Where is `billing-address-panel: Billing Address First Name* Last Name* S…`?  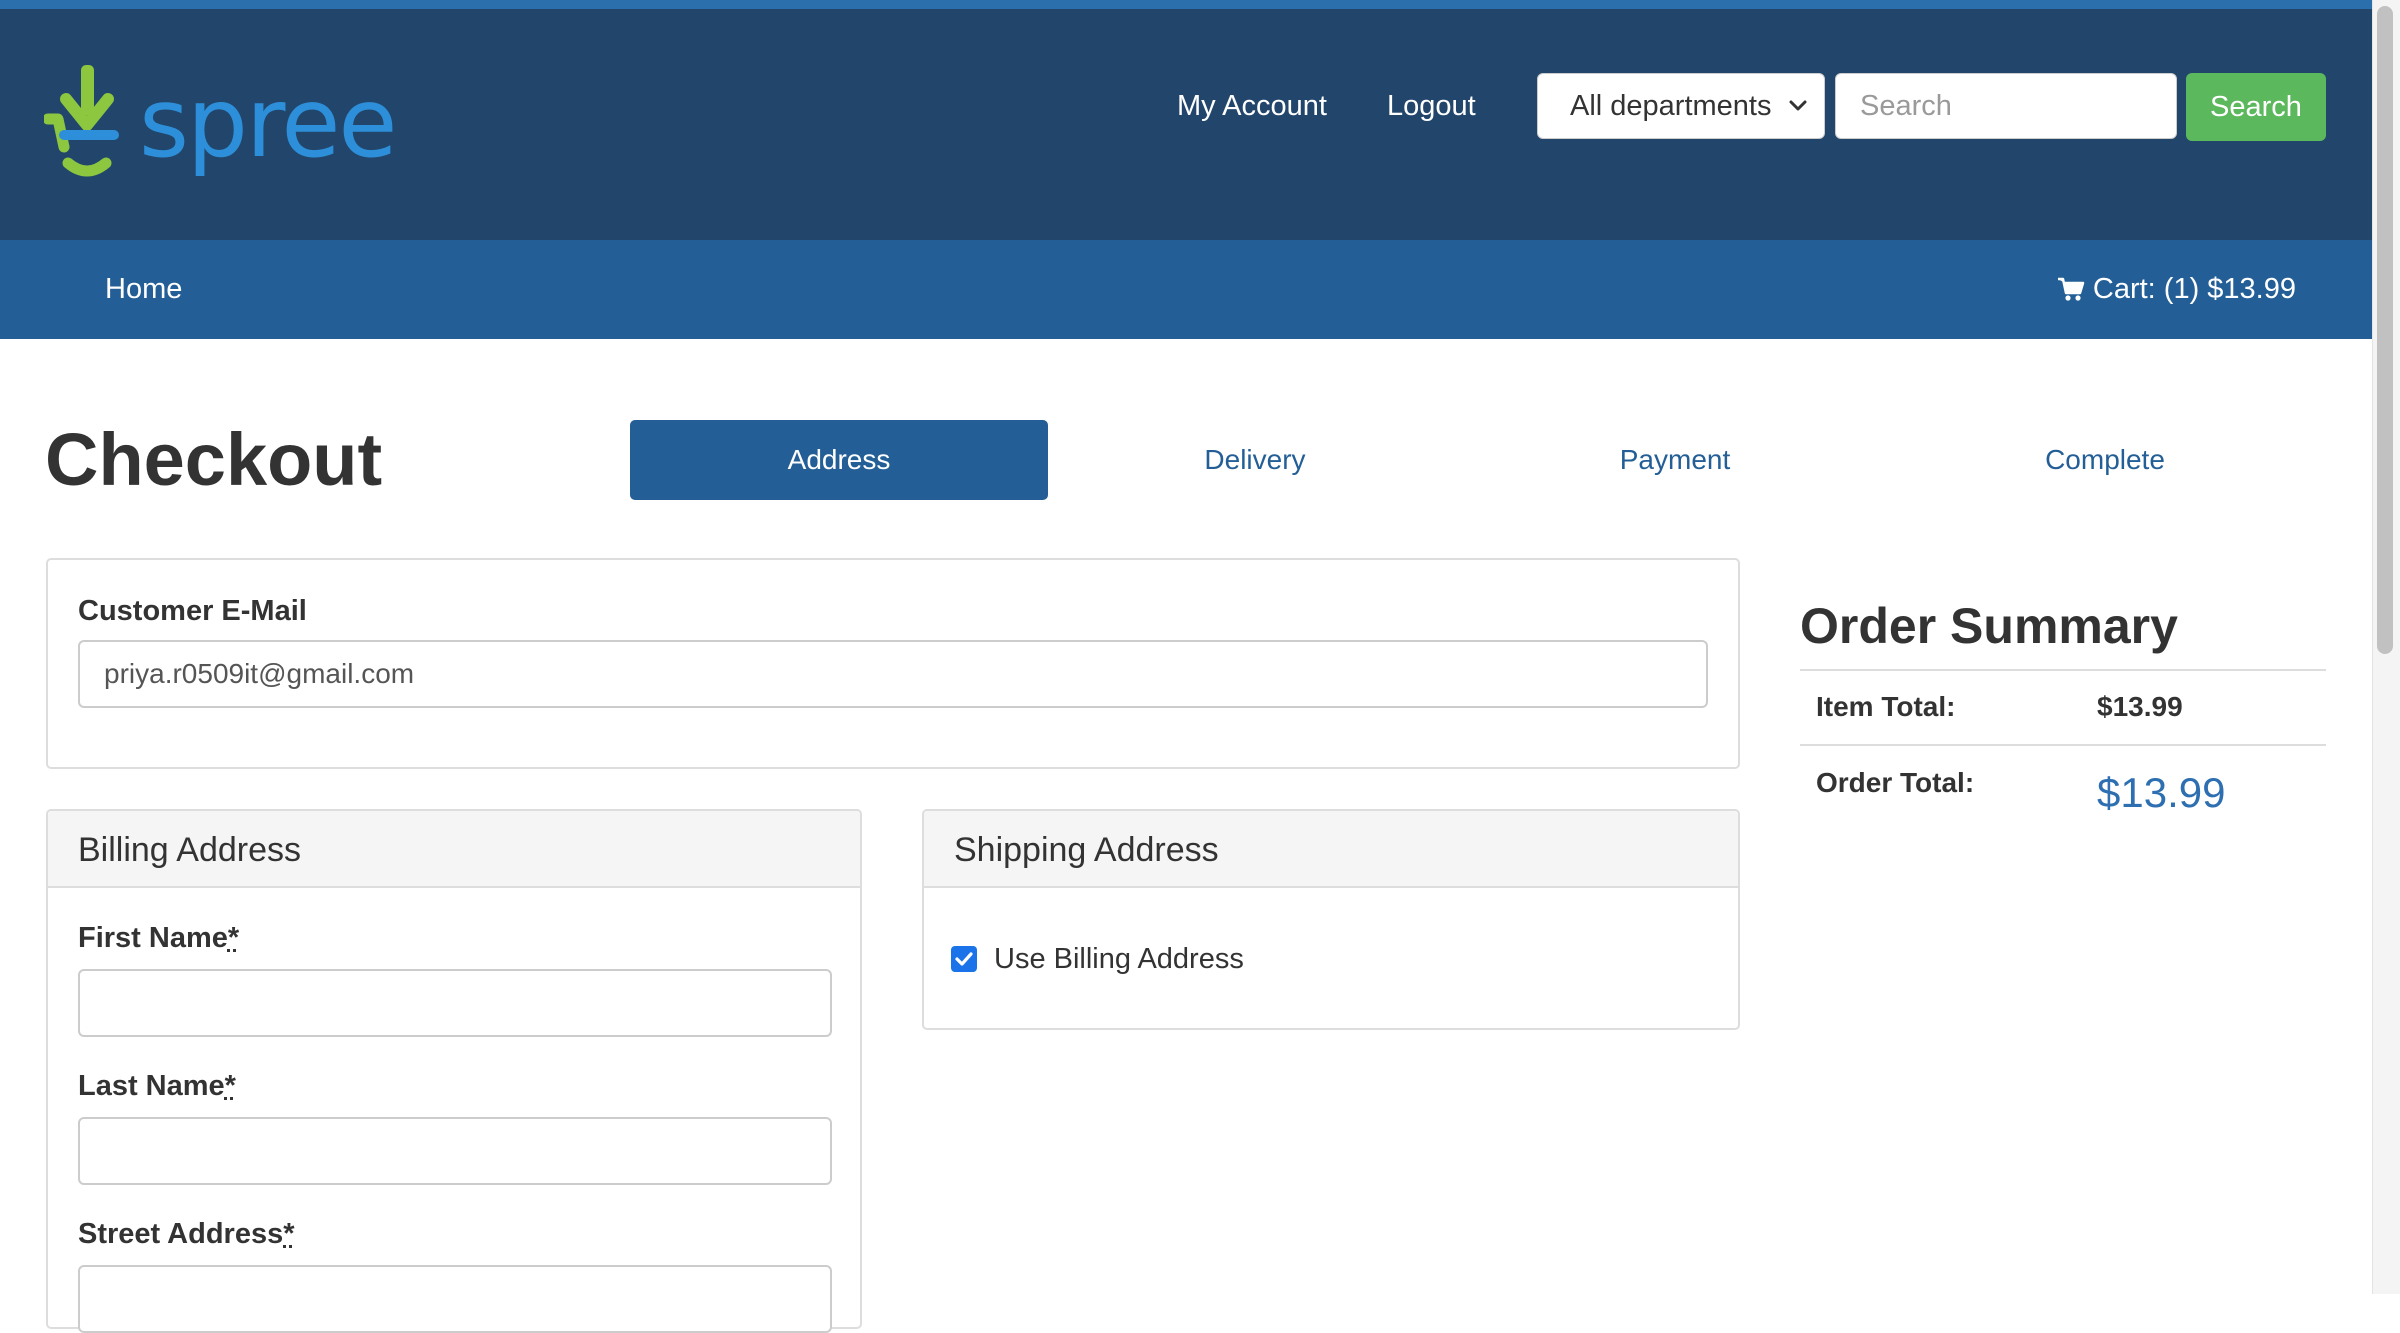
billing-address-panel: Billing Address First Name* Last Name* S… is located at coordinates (454, 1069).